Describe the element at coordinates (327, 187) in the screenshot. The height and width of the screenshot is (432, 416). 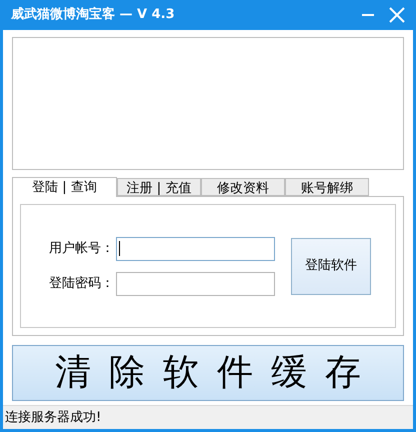
I see `tab: 账号解绑` at that location.